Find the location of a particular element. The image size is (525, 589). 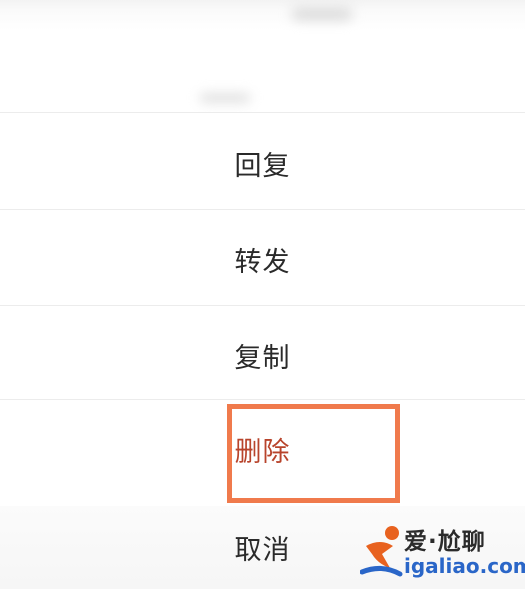

cancel-button: 取消 is located at coordinates (262, 547).